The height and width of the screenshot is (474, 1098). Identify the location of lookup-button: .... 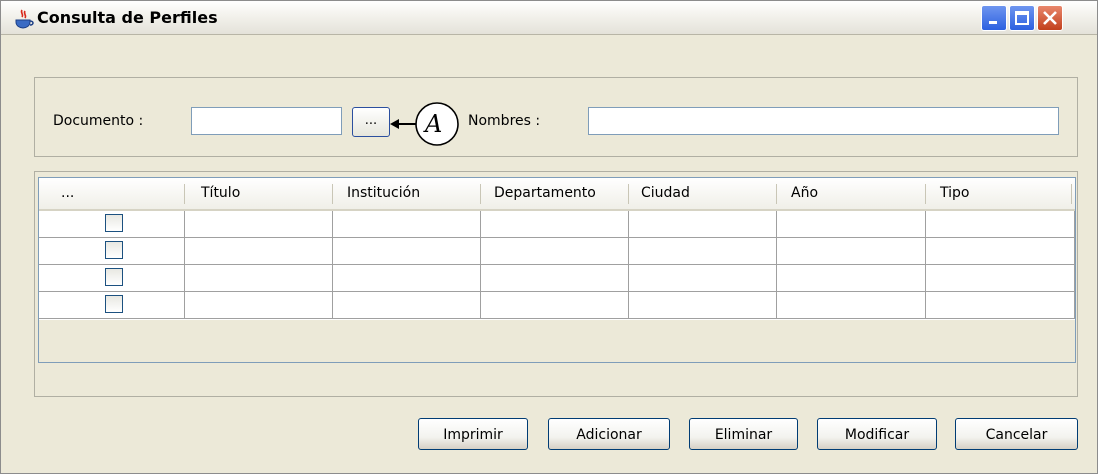
(371, 122).